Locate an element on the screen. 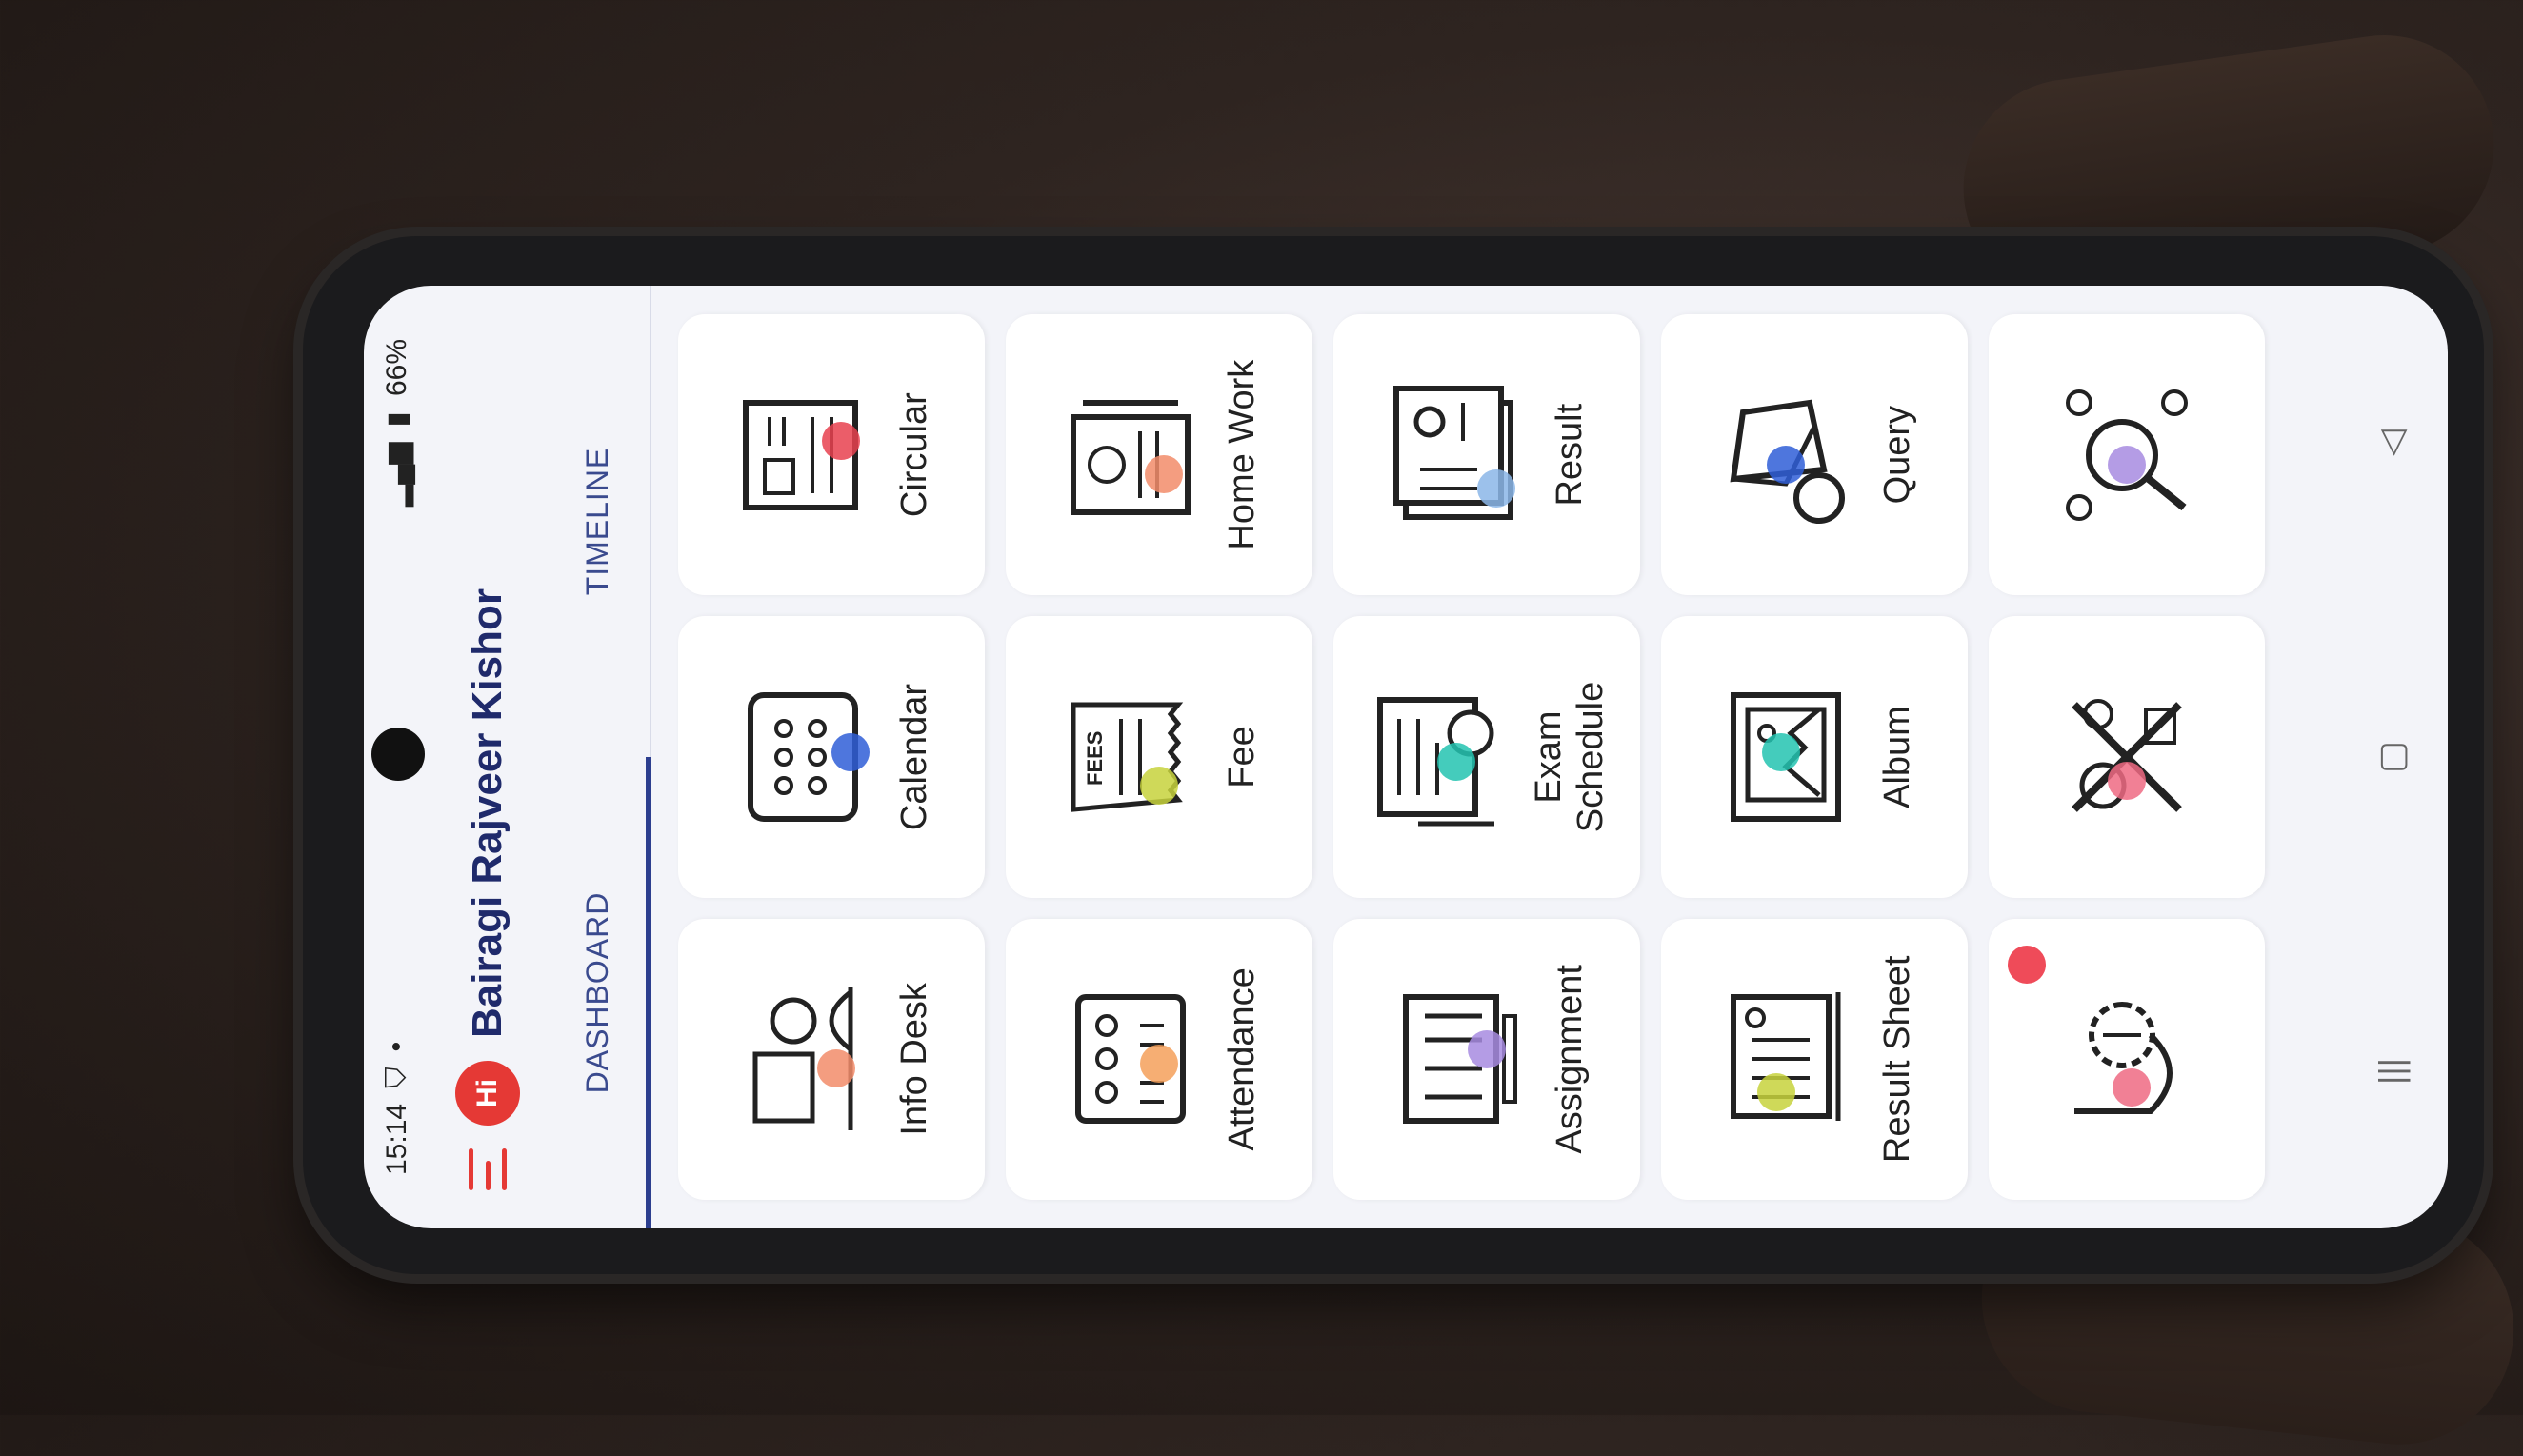 The image size is (2523, 1456). query-icon is located at coordinates (1781, 455).